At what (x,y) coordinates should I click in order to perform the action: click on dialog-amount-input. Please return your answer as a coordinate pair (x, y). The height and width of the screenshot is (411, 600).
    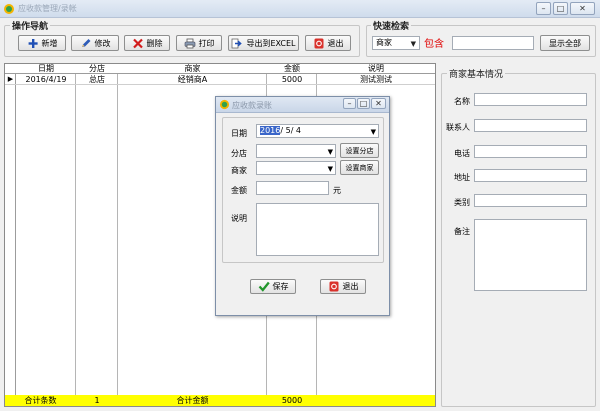
    Looking at the image, I should click on (292, 188).